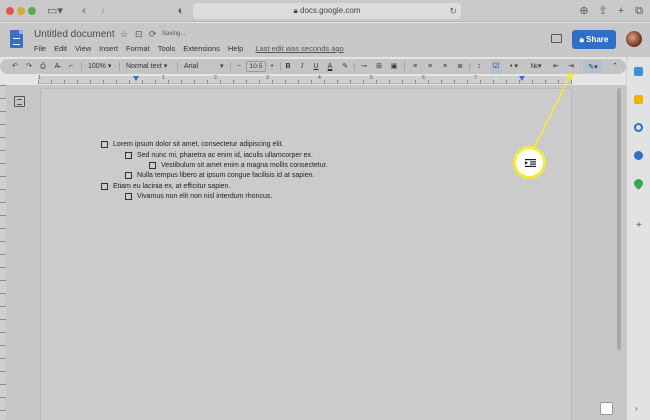 This screenshot has width=650, height=420. I want to click on add-addon-icon: +, so click(639, 226).